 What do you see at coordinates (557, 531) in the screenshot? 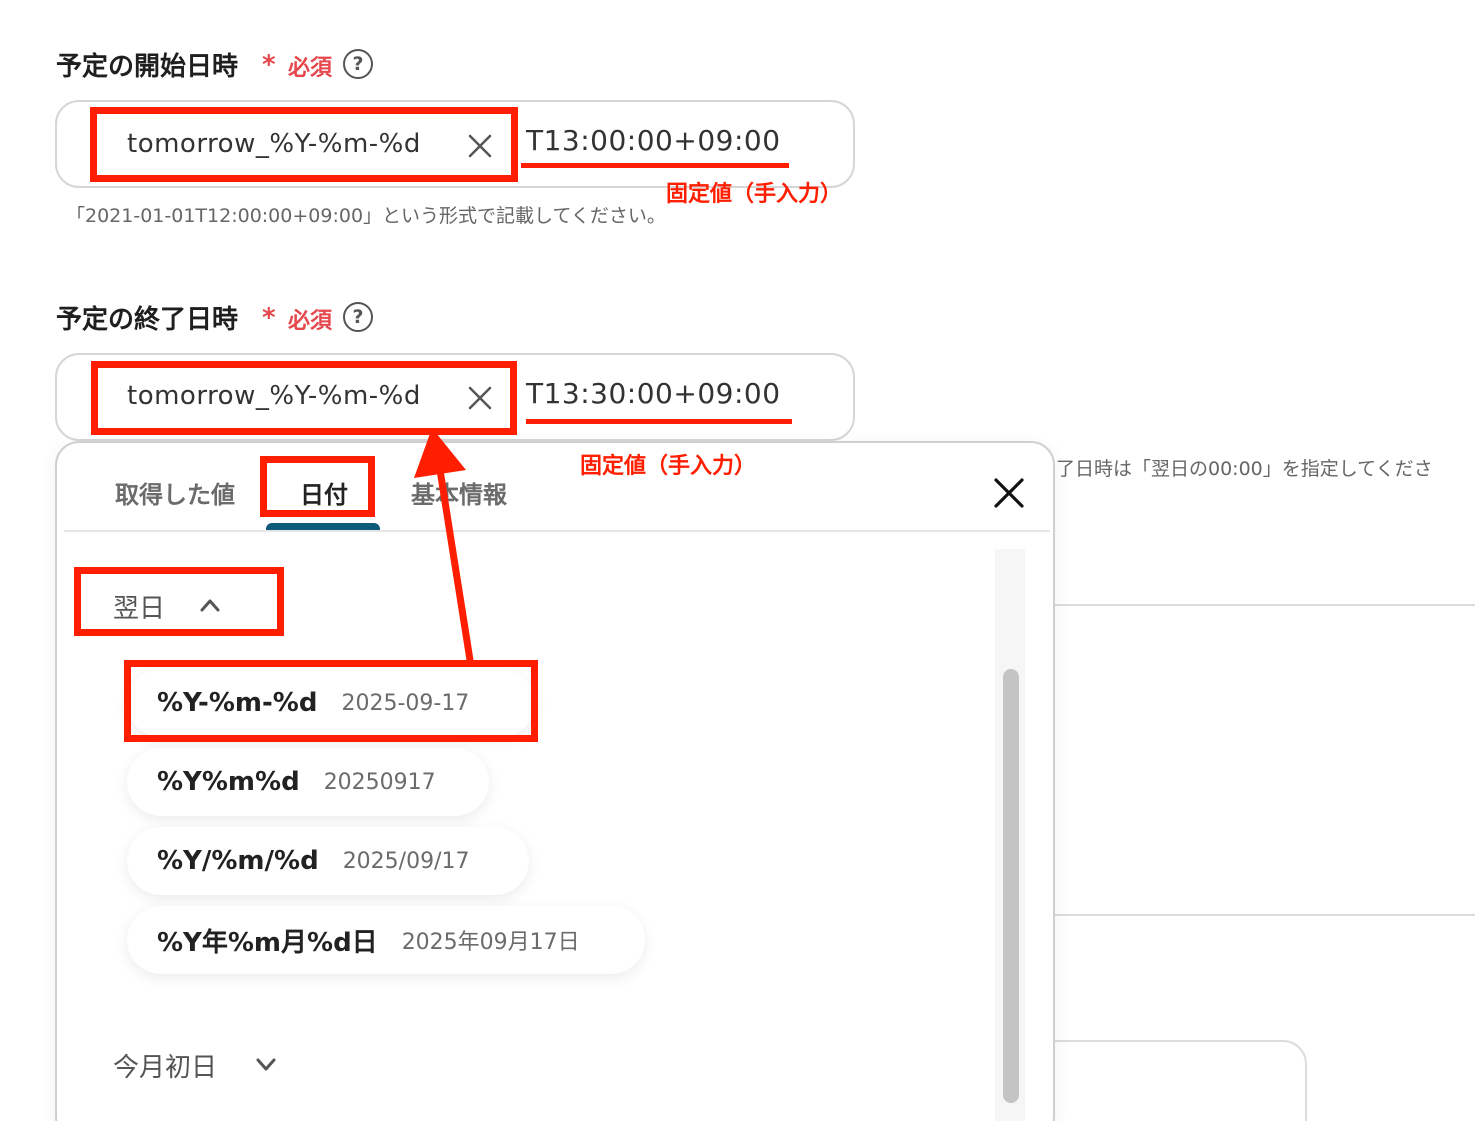
I see `tab-divider` at bounding box center [557, 531].